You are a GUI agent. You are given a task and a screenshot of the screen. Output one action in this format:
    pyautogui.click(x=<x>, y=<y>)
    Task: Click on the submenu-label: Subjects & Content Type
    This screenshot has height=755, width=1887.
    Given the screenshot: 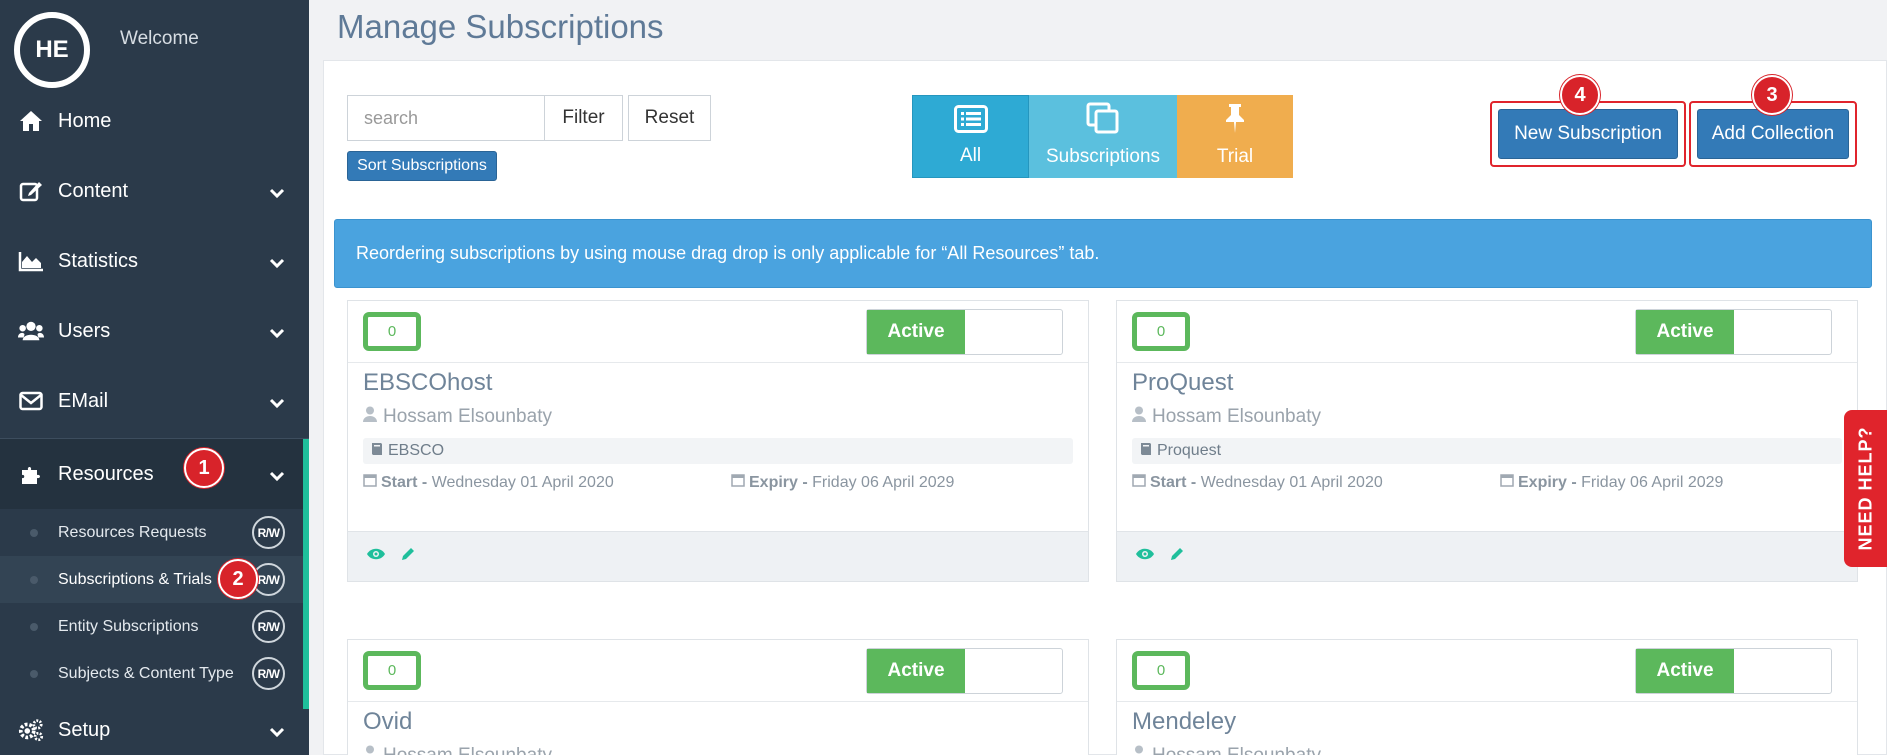 What is the action you would take?
    pyautogui.click(x=146, y=673)
    